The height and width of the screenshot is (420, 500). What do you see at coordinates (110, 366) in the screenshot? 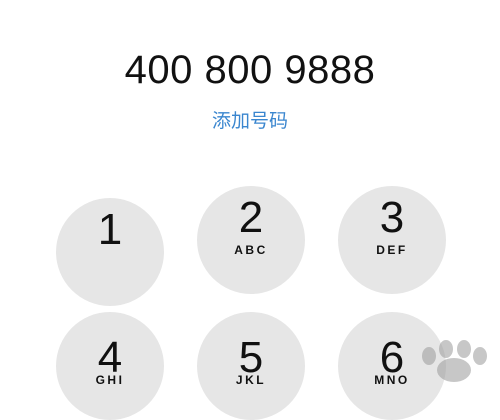
I see `keypad-key-4: 4 GHI` at bounding box center [110, 366].